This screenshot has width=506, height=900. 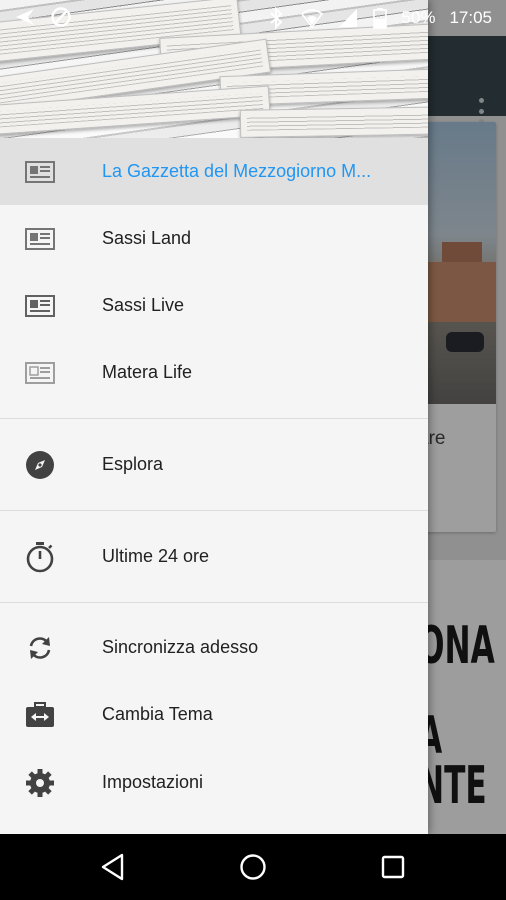 What do you see at coordinates (143, 305) in the screenshot?
I see `drawer-item-label: Sassi Live` at bounding box center [143, 305].